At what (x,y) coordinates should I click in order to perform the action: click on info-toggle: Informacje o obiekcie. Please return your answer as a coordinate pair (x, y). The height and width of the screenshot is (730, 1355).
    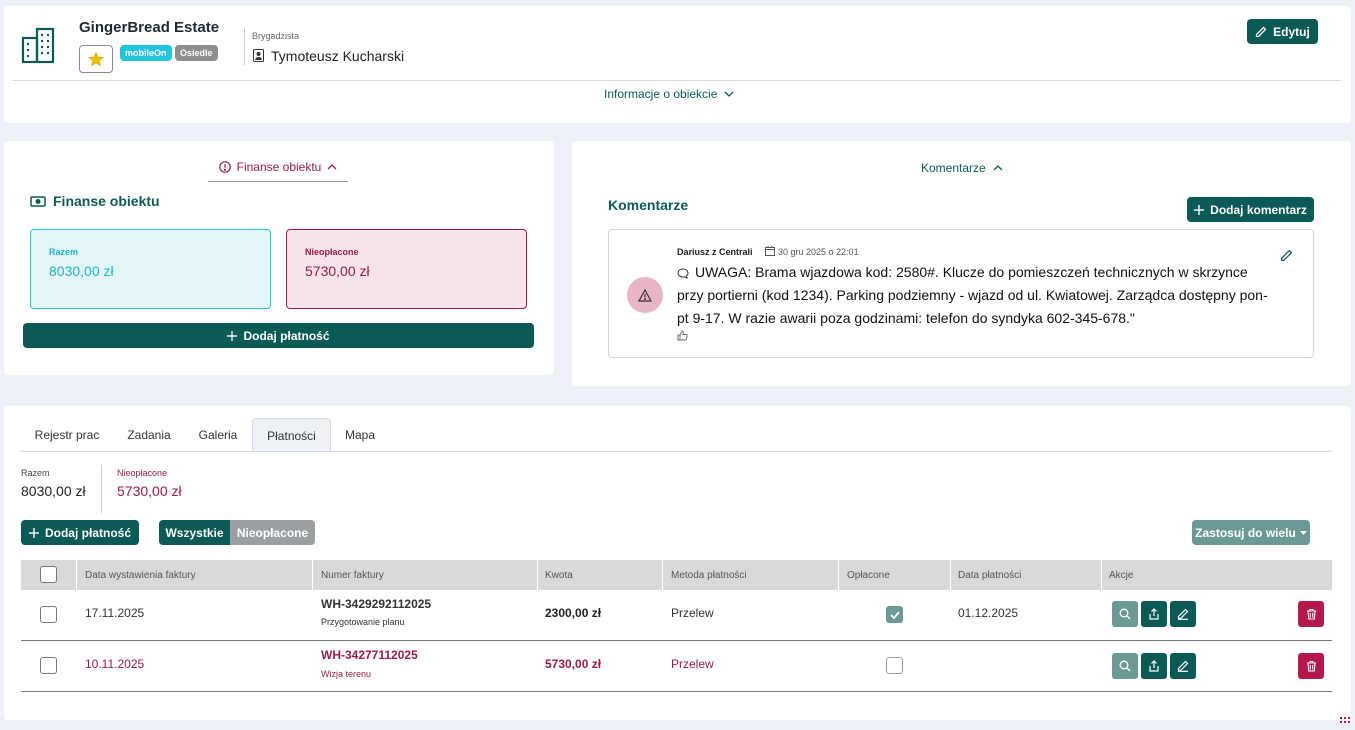
    Looking at the image, I should click on (669, 94).